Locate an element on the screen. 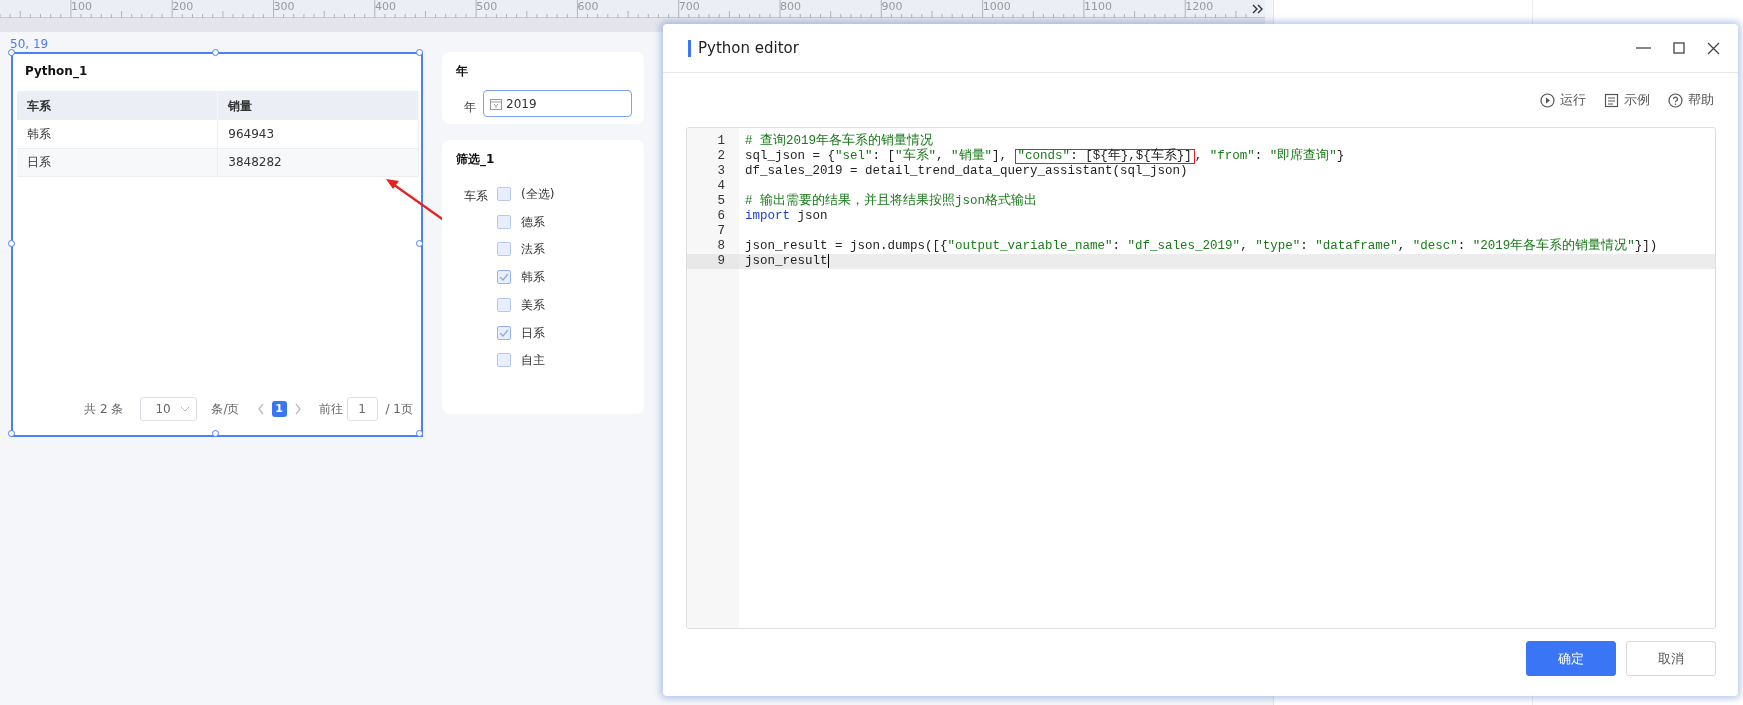 The height and width of the screenshot is (705, 1743). code-line: # 查询2019年各车系的销量情况 is located at coordinates (839, 141).